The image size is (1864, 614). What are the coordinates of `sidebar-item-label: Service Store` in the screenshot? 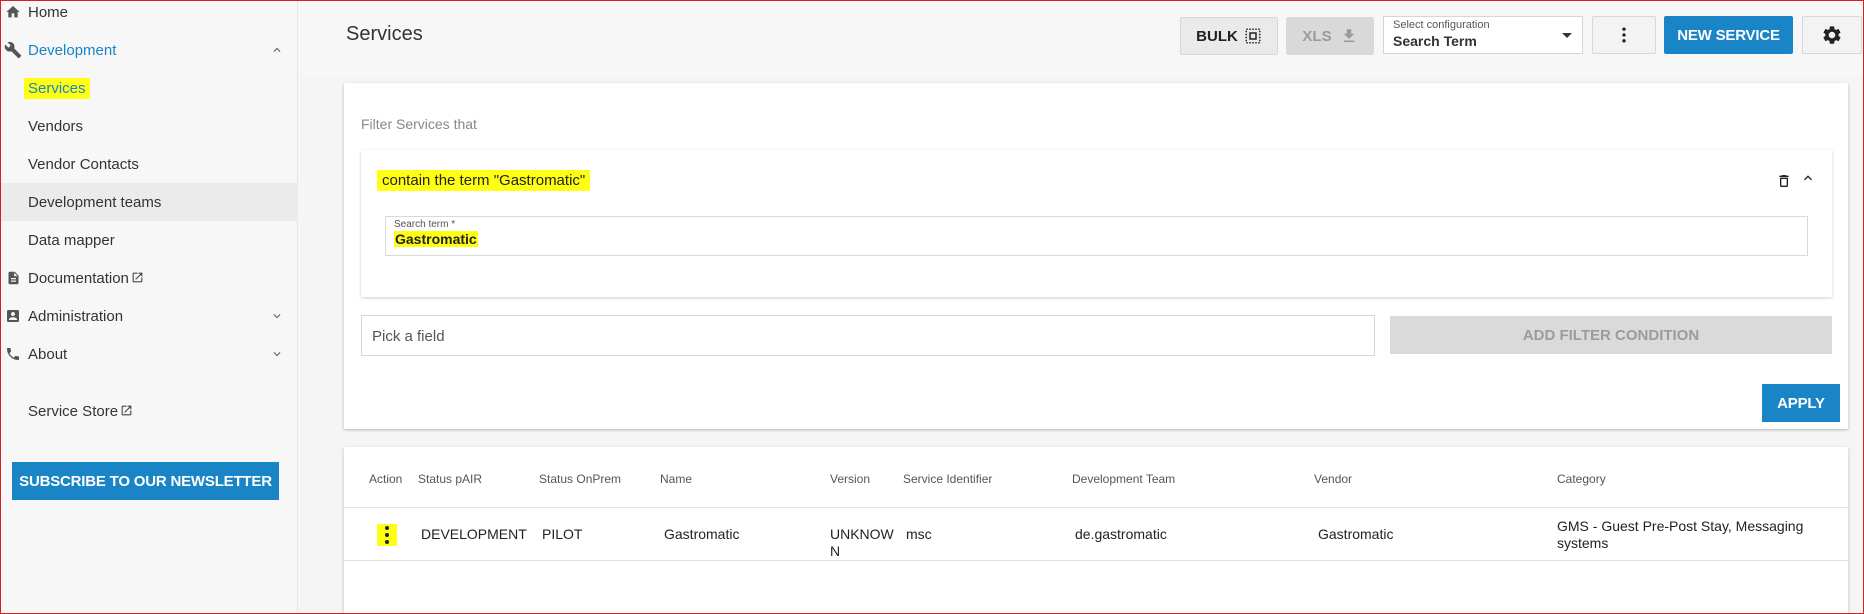 It's located at (73, 411).